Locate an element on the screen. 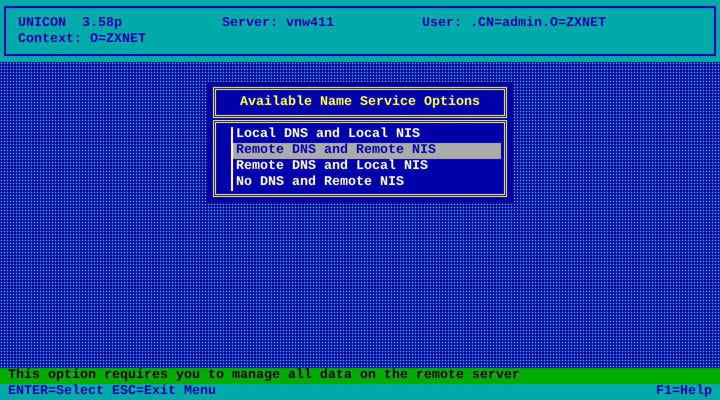 The height and width of the screenshot is (400, 720). header-text: Server: vnw411 is located at coordinates (278, 24).